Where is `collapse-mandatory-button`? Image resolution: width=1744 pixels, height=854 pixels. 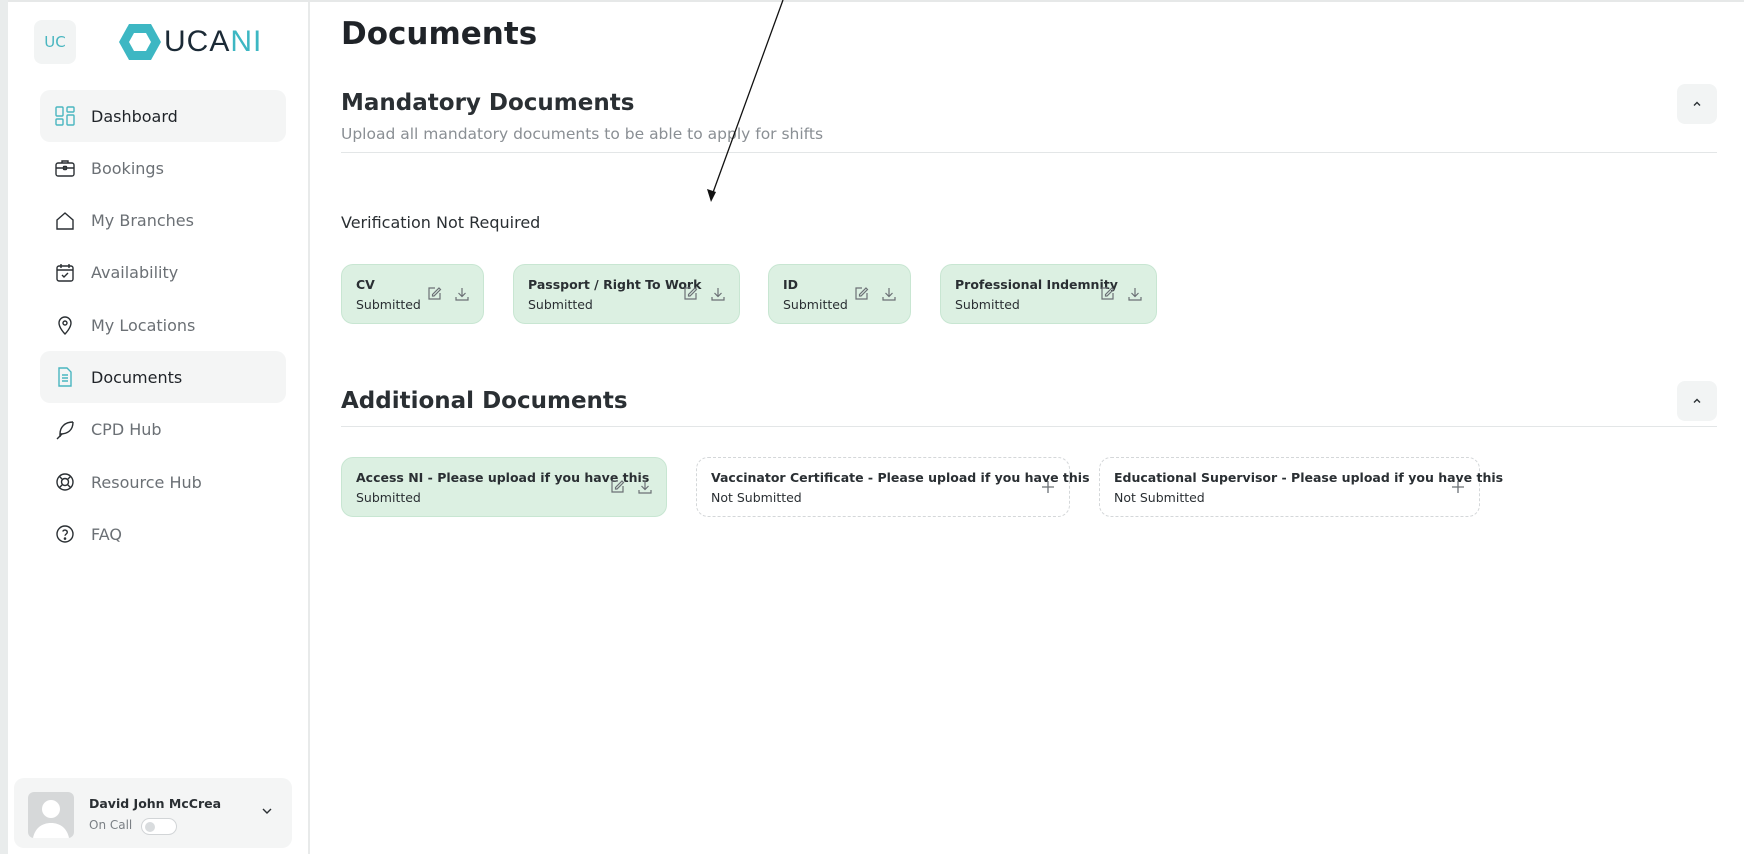
collapse-mandatory-button is located at coordinates (1697, 104).